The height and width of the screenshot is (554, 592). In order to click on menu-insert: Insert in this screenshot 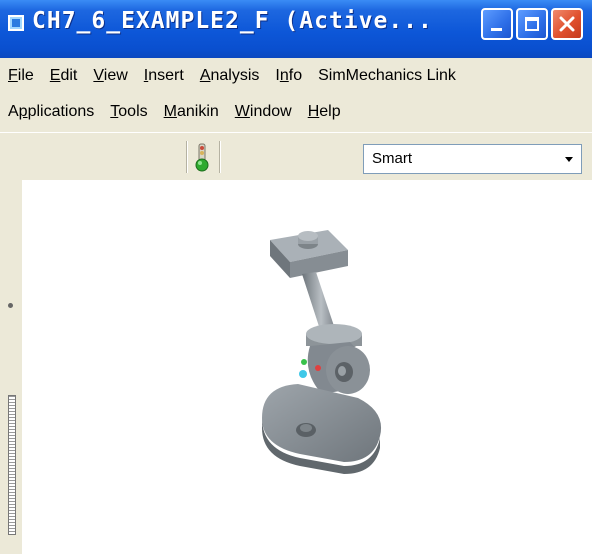, I will do `click(164, 76)`.